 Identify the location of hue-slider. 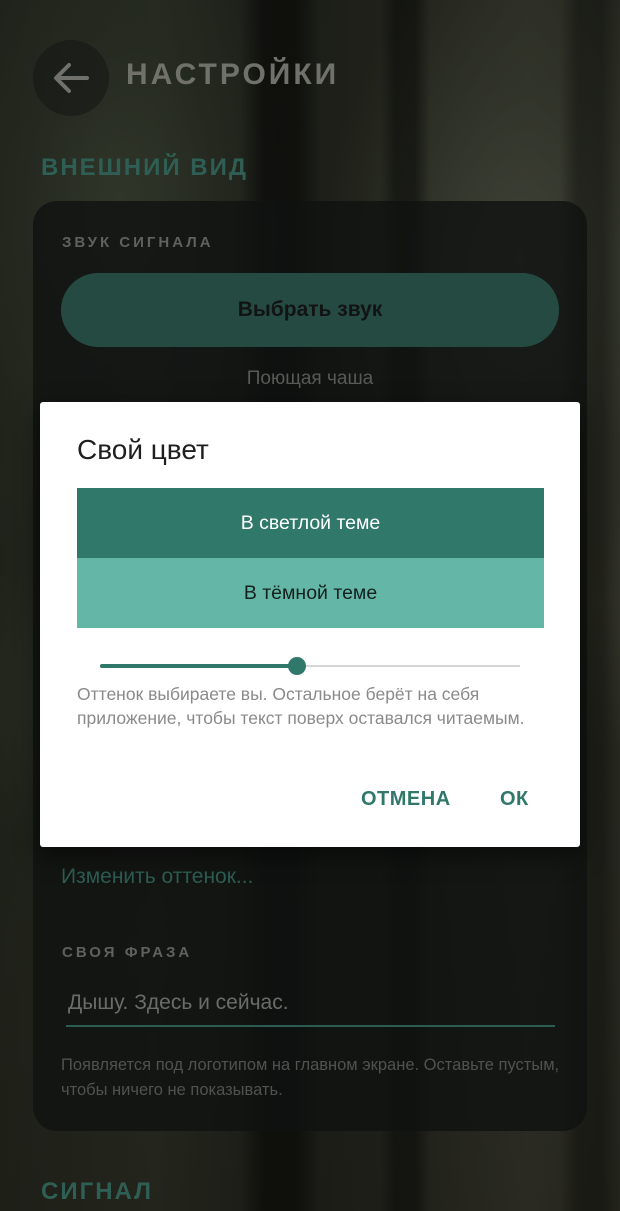
(310, 666).